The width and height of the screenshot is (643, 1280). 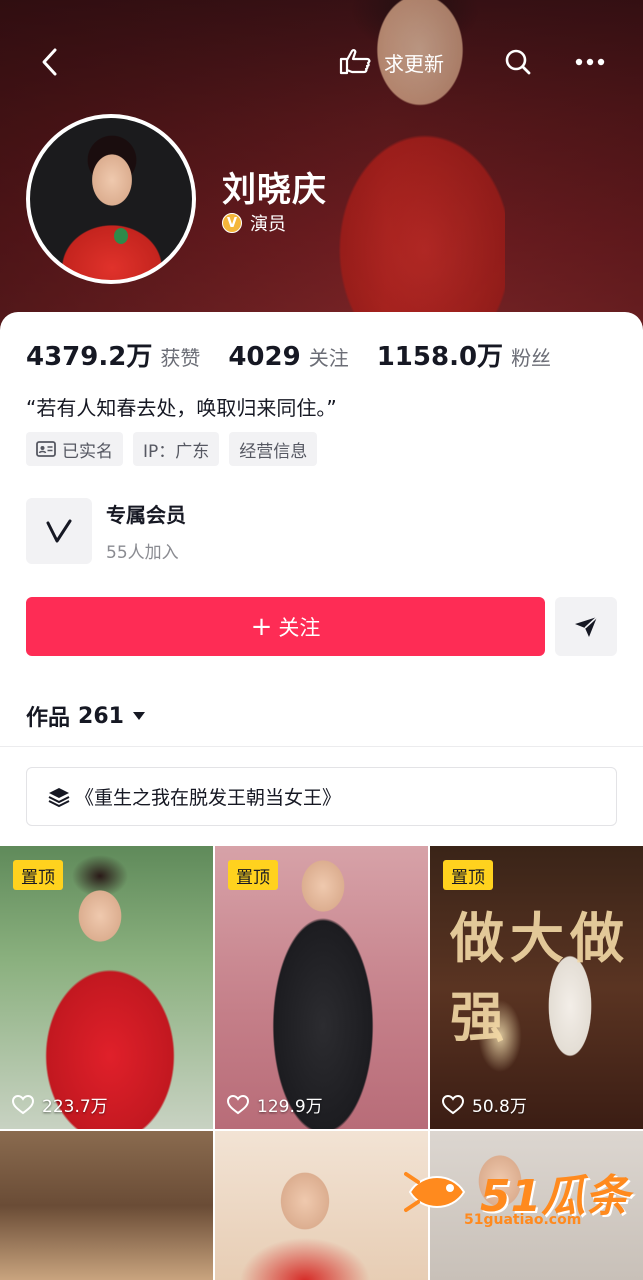 I want to click on verified-badge-icon: V, so click(x=232, y=223).